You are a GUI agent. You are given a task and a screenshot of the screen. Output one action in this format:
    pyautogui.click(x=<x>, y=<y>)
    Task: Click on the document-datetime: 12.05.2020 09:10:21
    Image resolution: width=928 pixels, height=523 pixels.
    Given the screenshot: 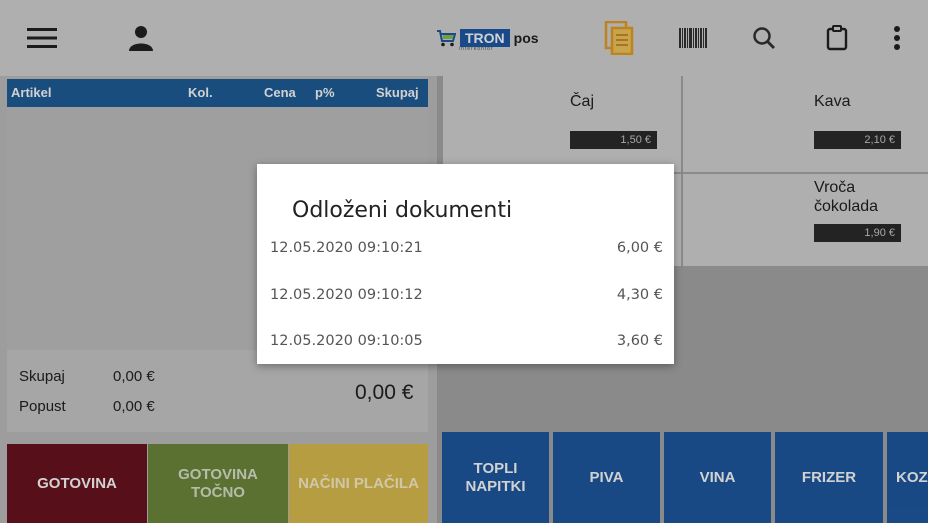 What is the action you would take?
    pyautogui.click(x=346, y=248)
    